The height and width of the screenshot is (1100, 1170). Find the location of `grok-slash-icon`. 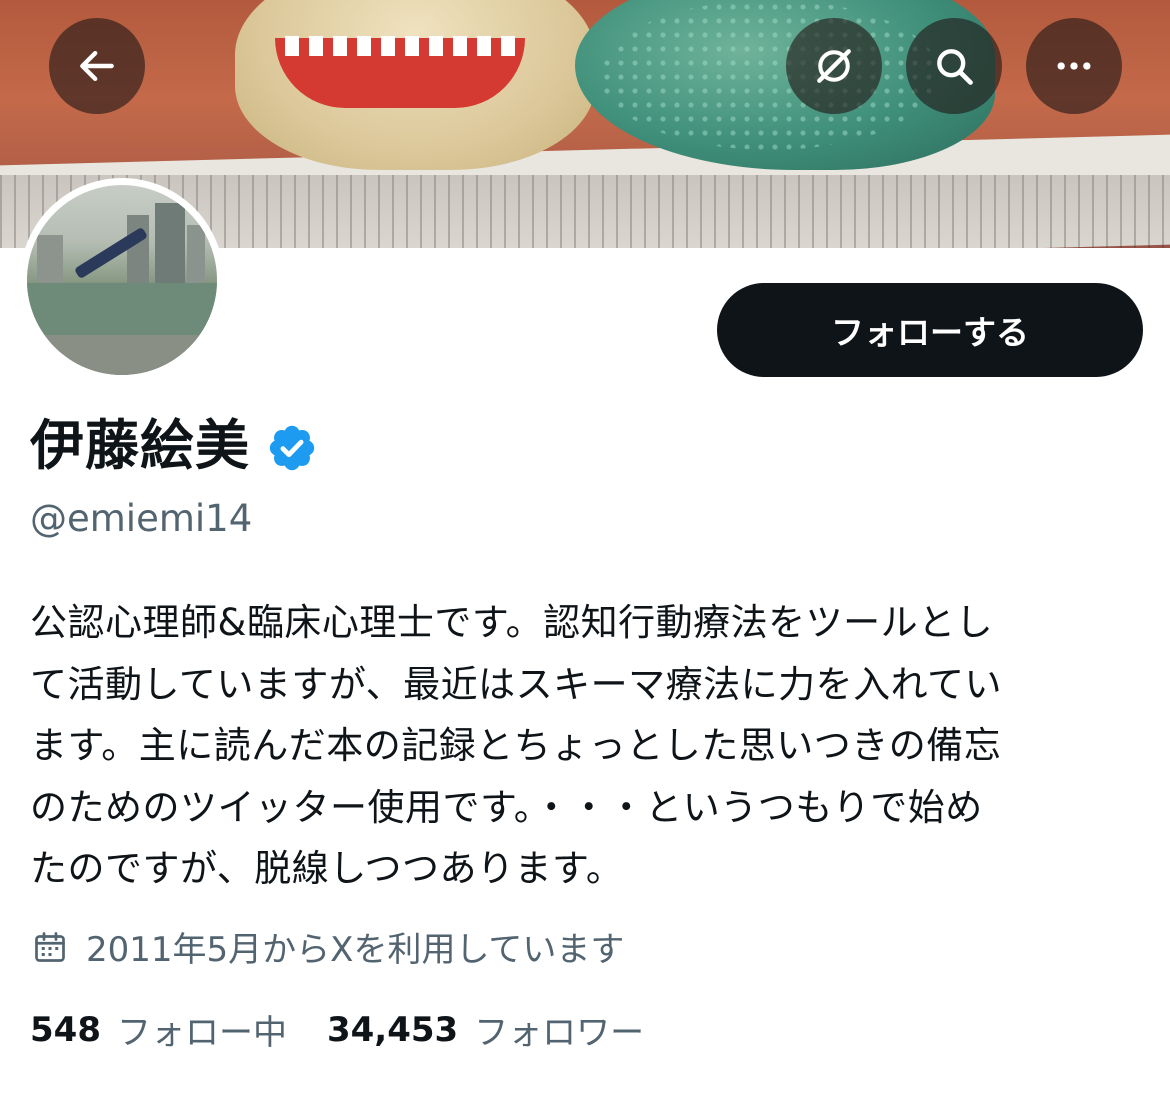

grok-slash-icon is located at coordinates (834, 66).